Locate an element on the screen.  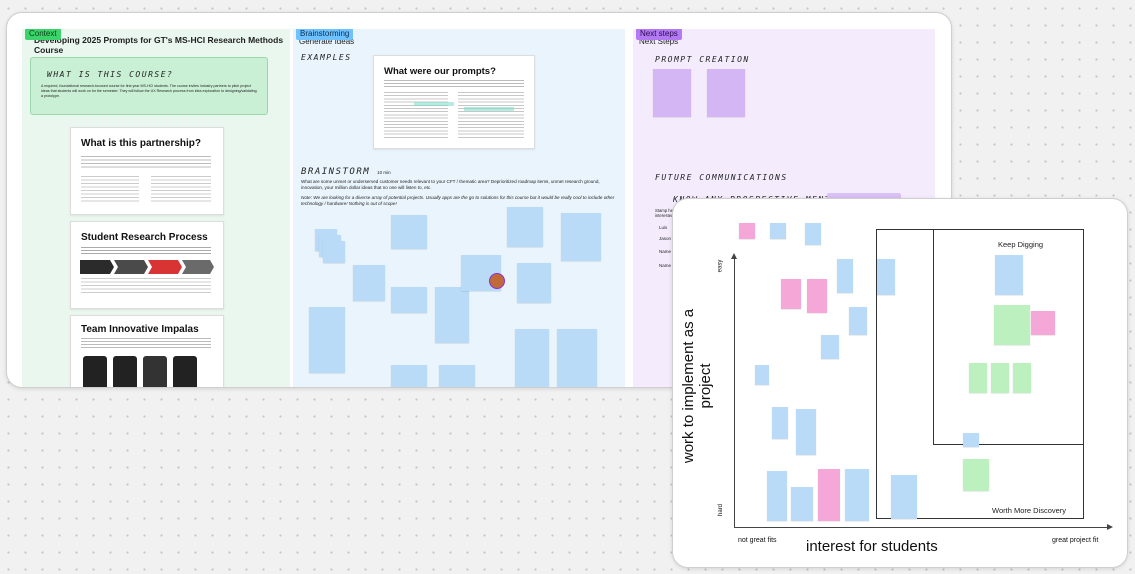
examples-heading: EXAMPLES is located at coordinates (326, 57).